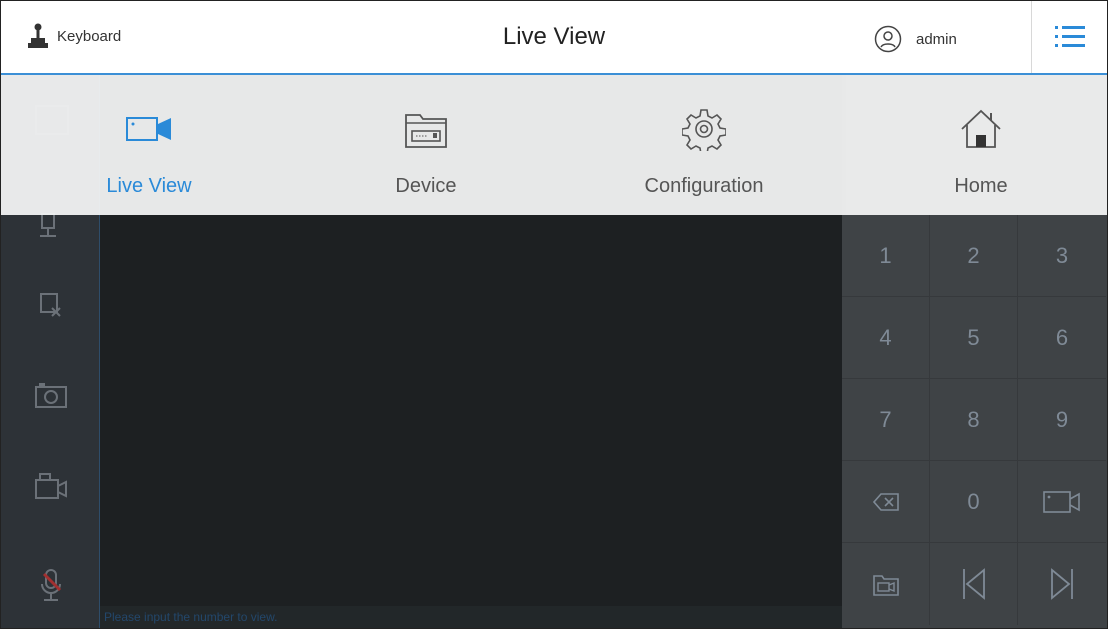  Describe the element at coordinates (981, 128) in the screenshot. I see `home-icon` at that location.